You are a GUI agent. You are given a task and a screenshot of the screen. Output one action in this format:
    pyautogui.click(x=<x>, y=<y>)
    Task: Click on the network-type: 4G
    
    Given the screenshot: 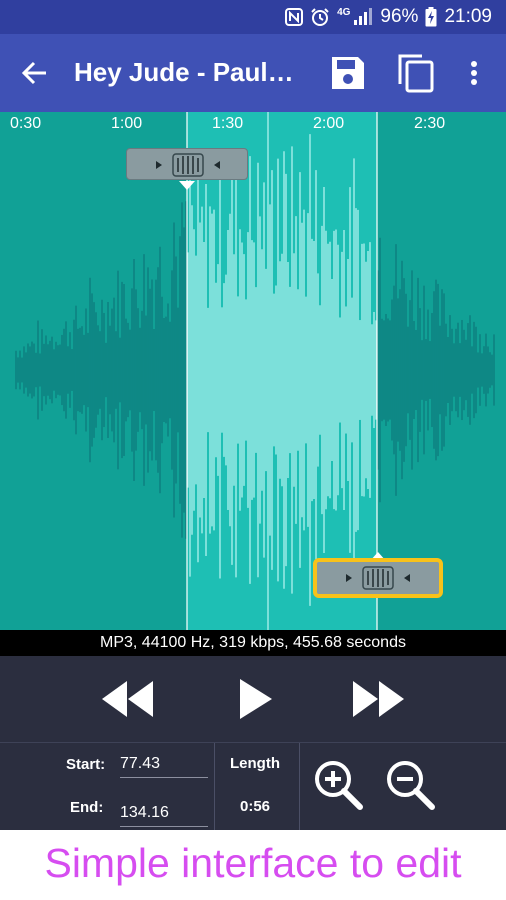 What is the action you would take?
    pyautogui.click(x=344, y=12)
    